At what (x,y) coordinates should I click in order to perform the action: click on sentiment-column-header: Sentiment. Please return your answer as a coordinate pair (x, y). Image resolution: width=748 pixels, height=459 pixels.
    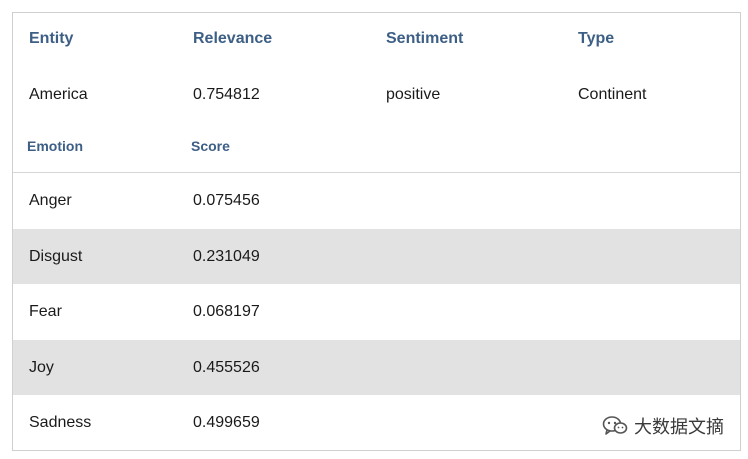
    Looking at the image, I should click on (425, 38).